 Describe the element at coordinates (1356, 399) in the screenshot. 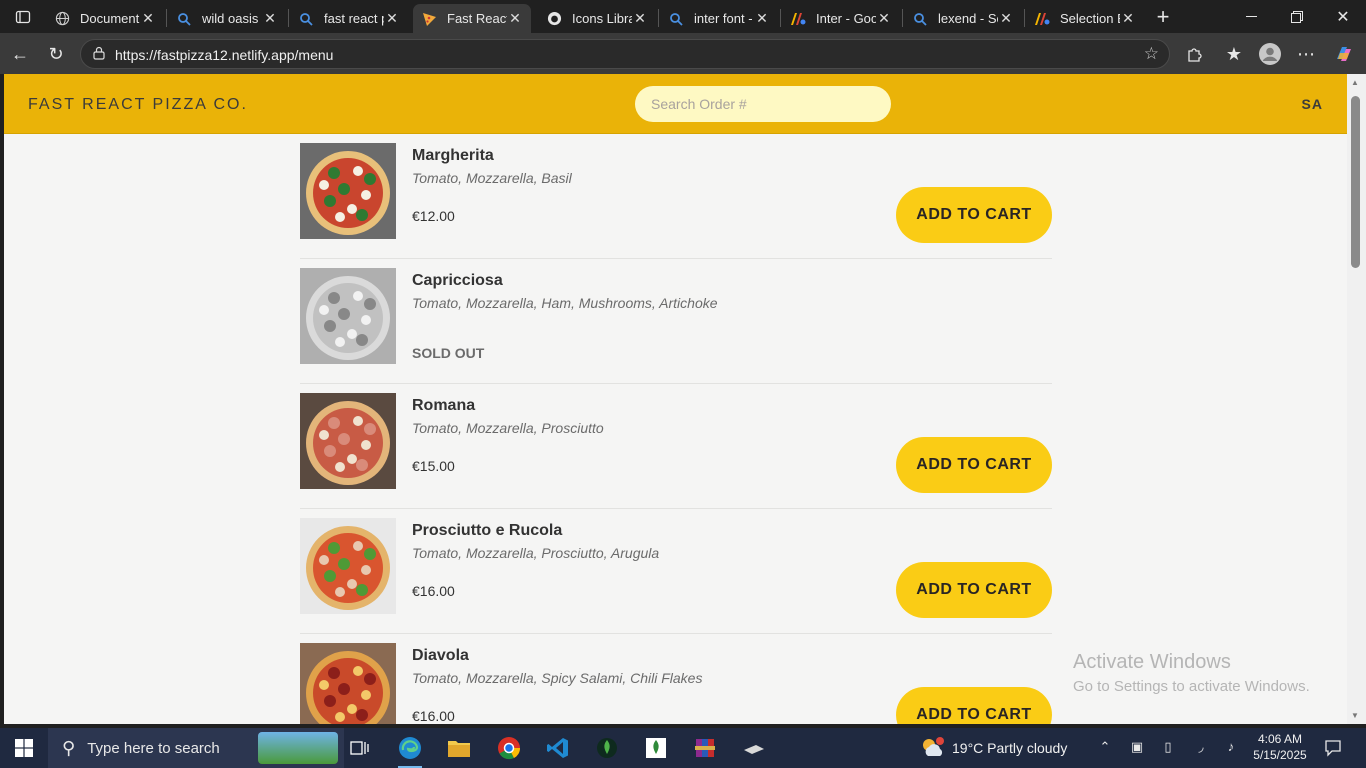

I see `page-scrollbar: ▲ ▼` at that location.